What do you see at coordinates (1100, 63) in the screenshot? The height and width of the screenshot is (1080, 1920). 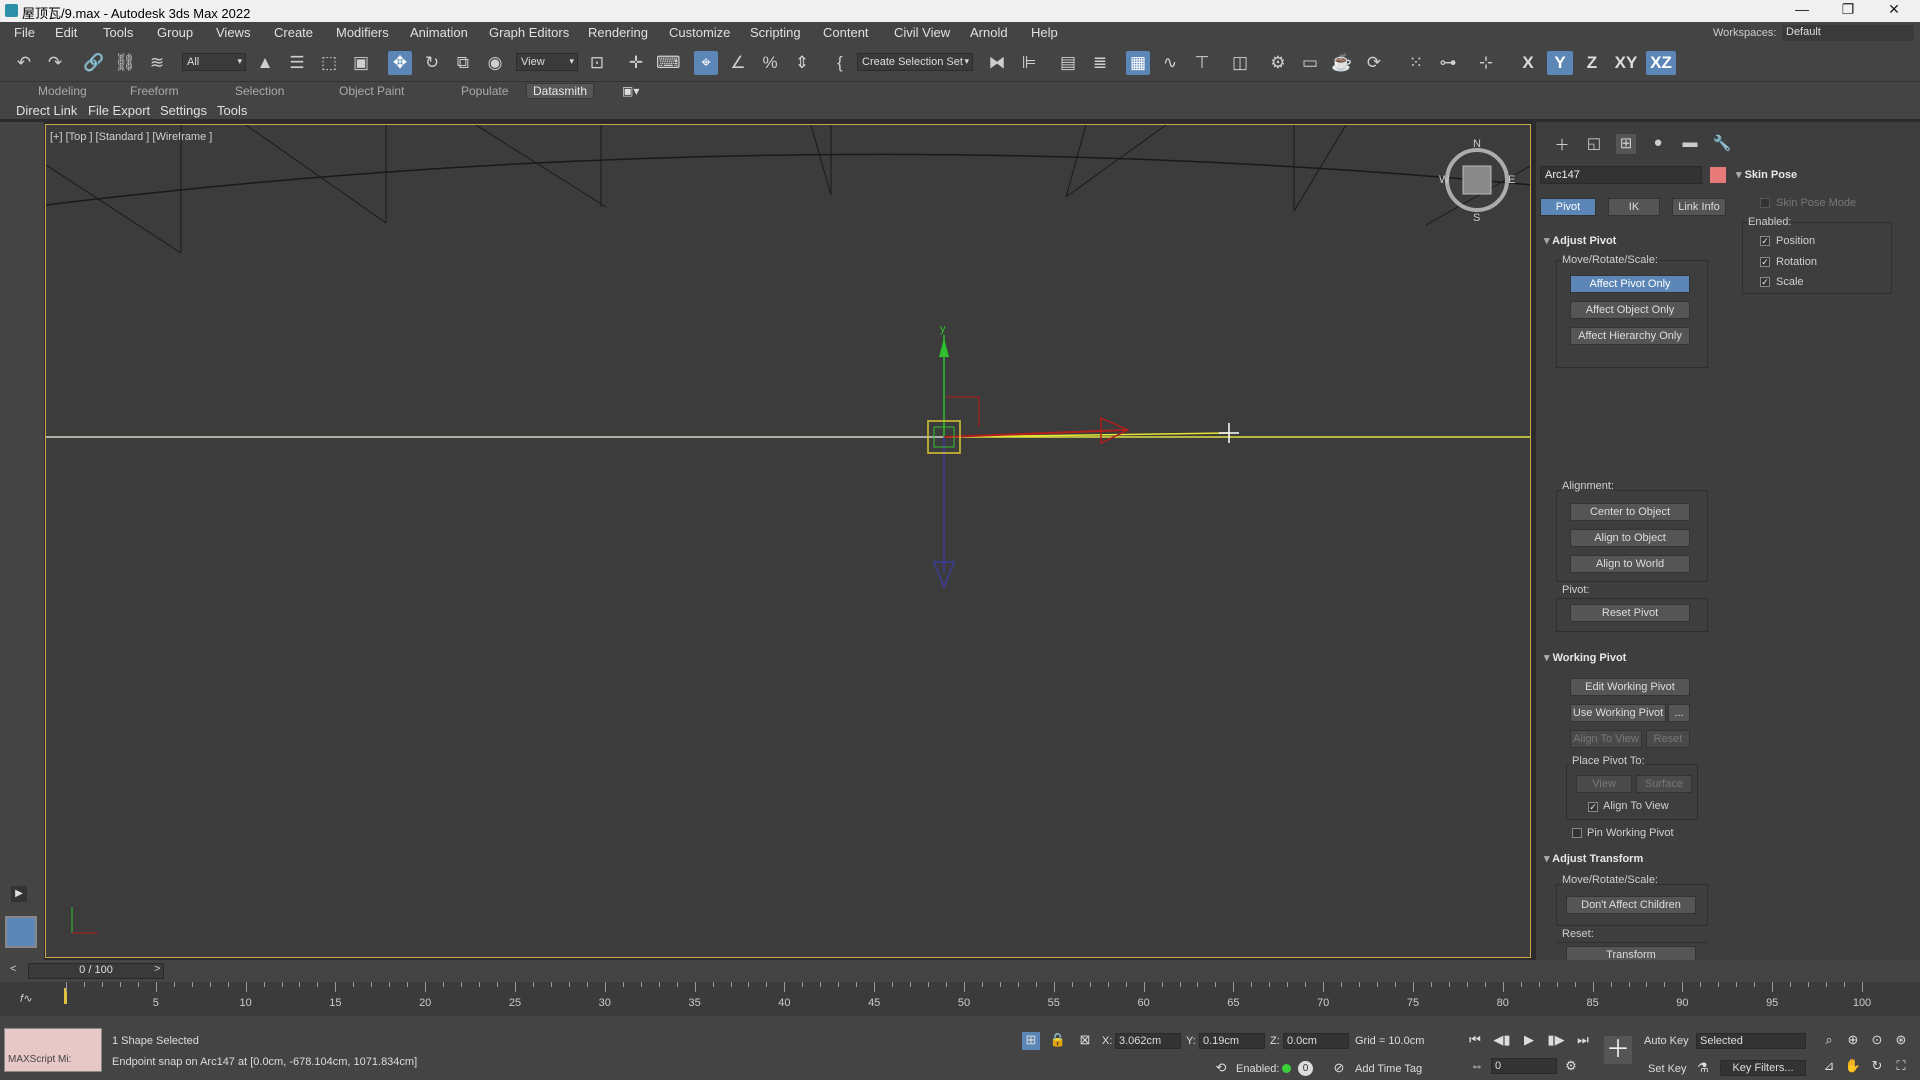 I see `layer-explorer-icon: ≣` at bounding box center [1100, 63].